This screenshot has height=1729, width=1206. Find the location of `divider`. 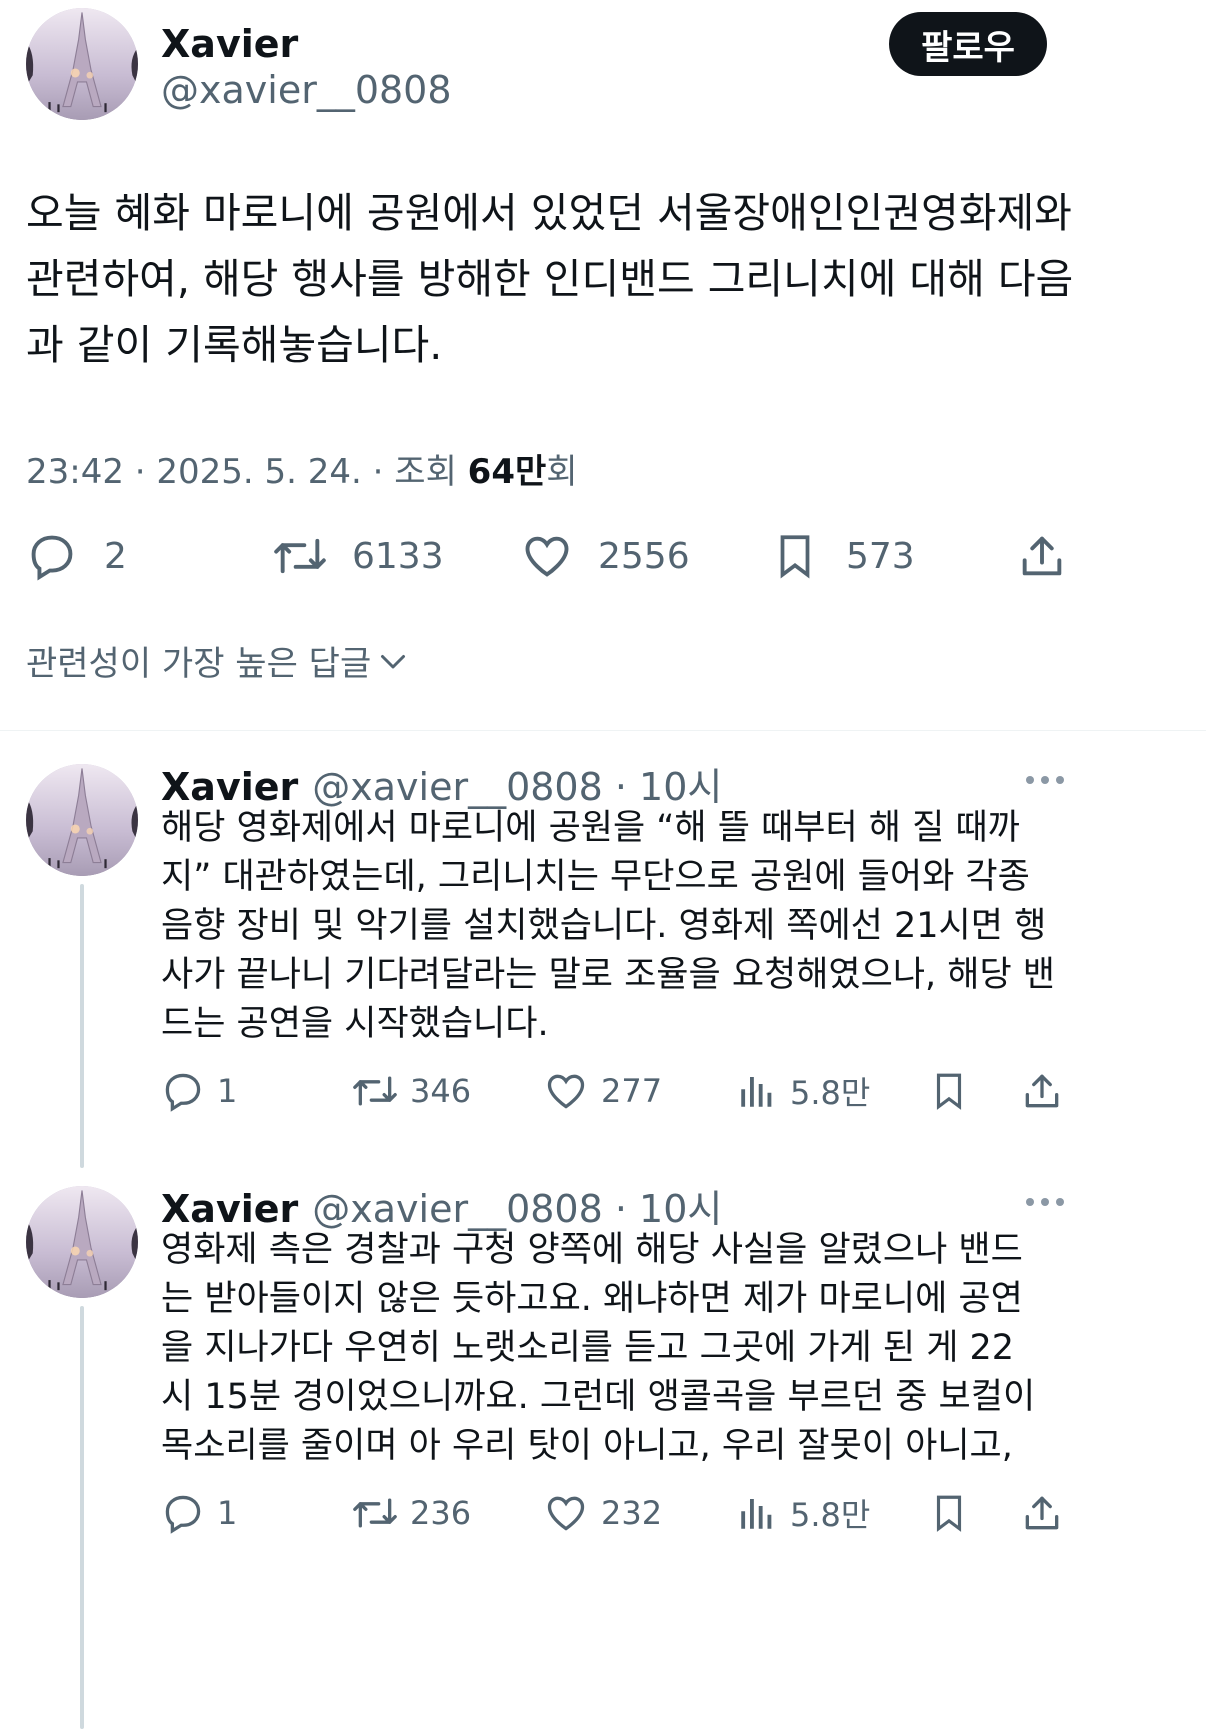

divider is located at coordinates (603, 730).